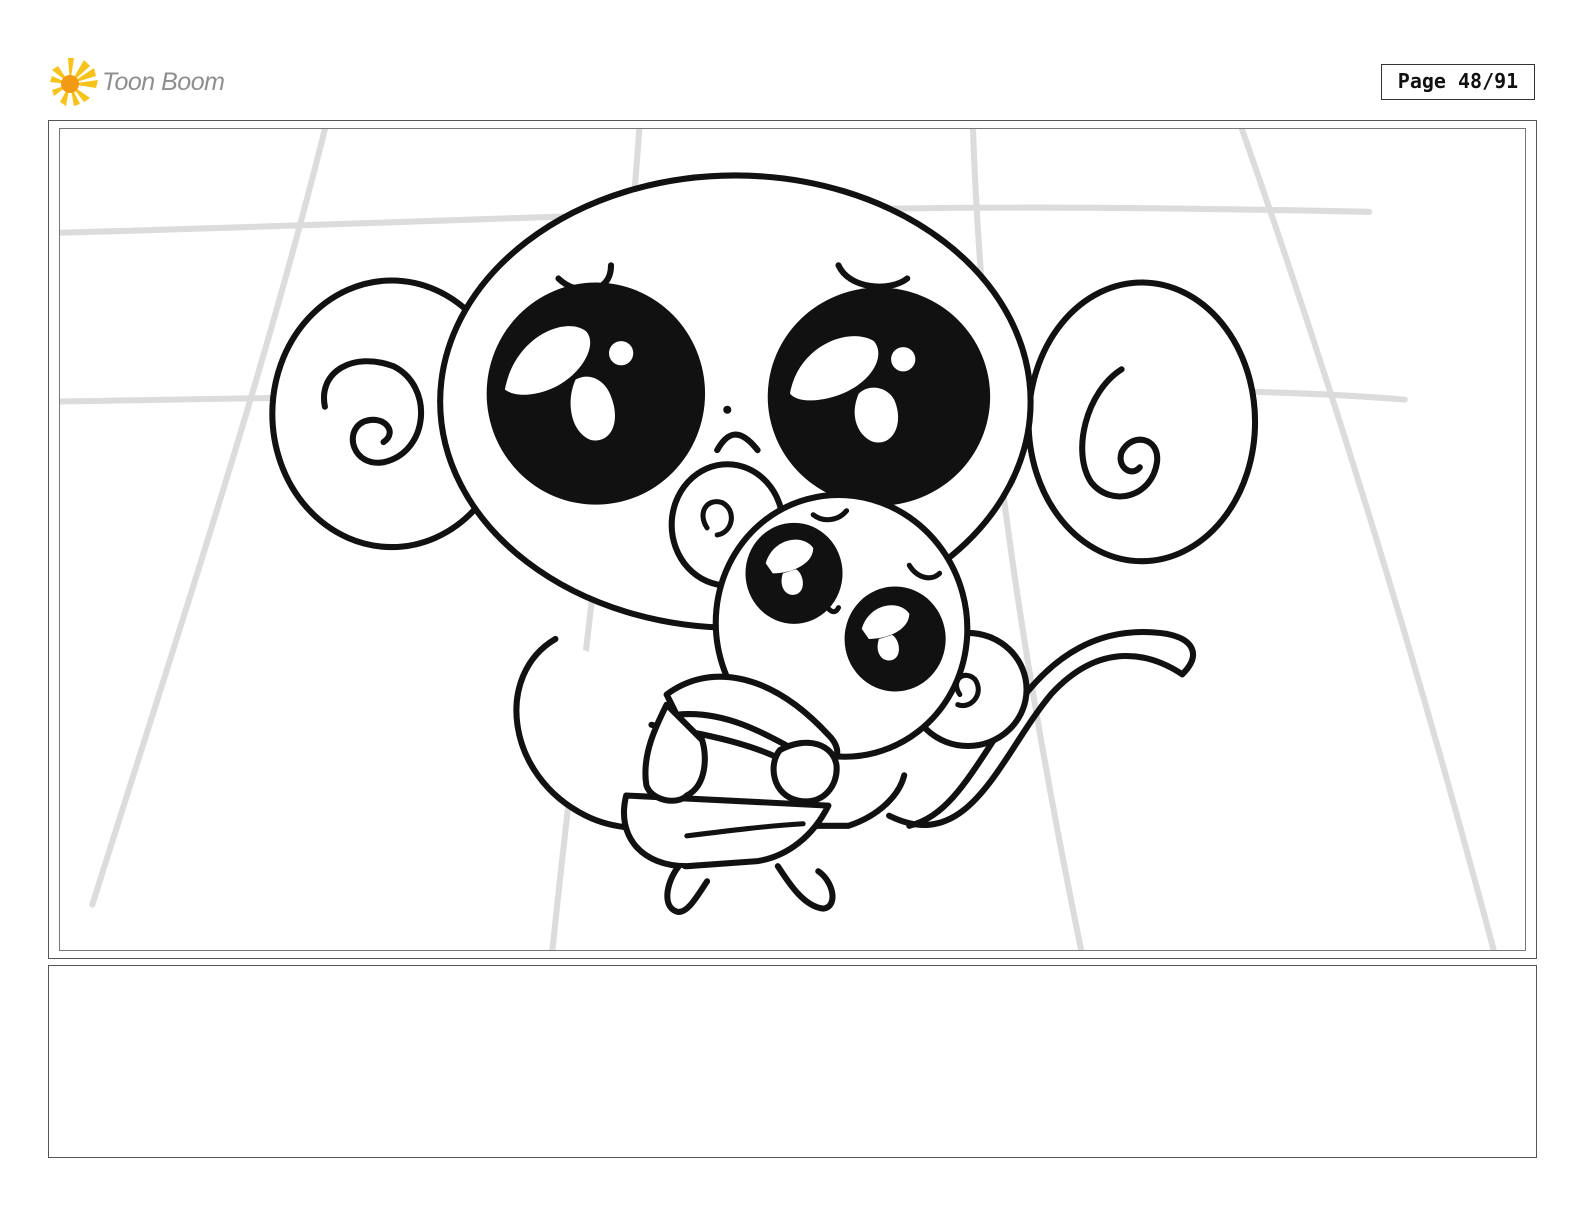  I want to click on logo-text: Toon Boom, so click(163, 81).